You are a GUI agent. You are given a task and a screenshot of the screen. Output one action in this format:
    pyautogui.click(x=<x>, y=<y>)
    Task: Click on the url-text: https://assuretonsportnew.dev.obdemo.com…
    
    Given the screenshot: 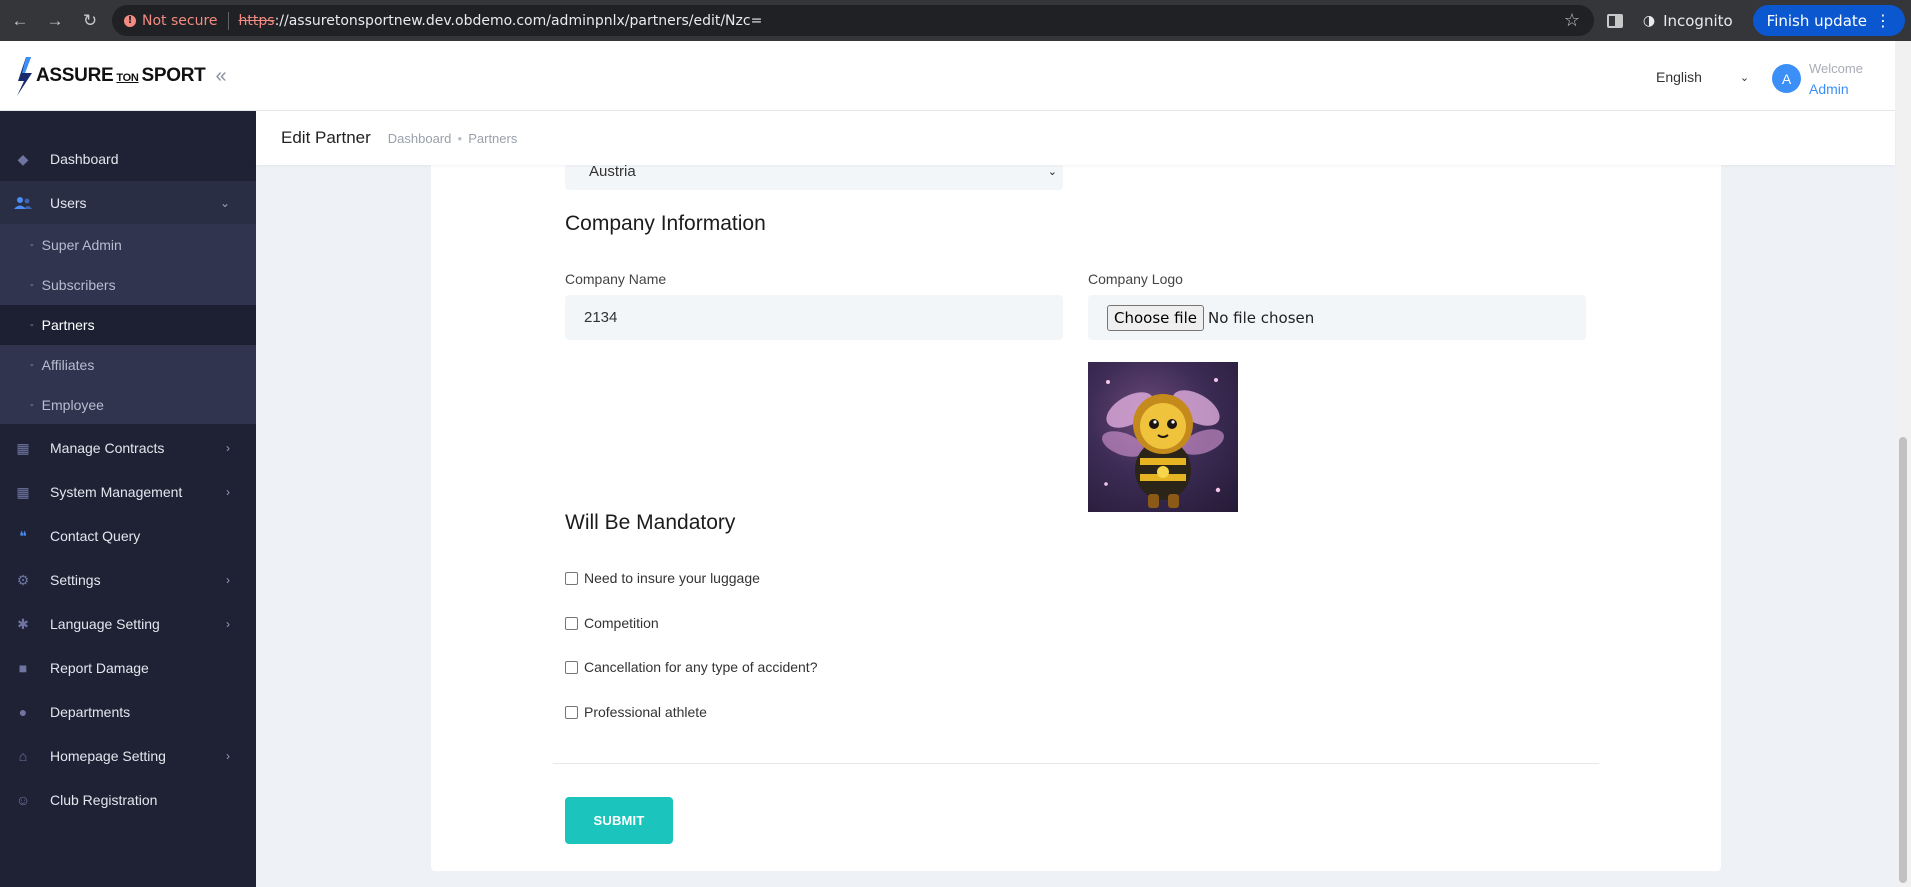 What is the action you would take?
    pyautogui.click(x=500, y=20)
    